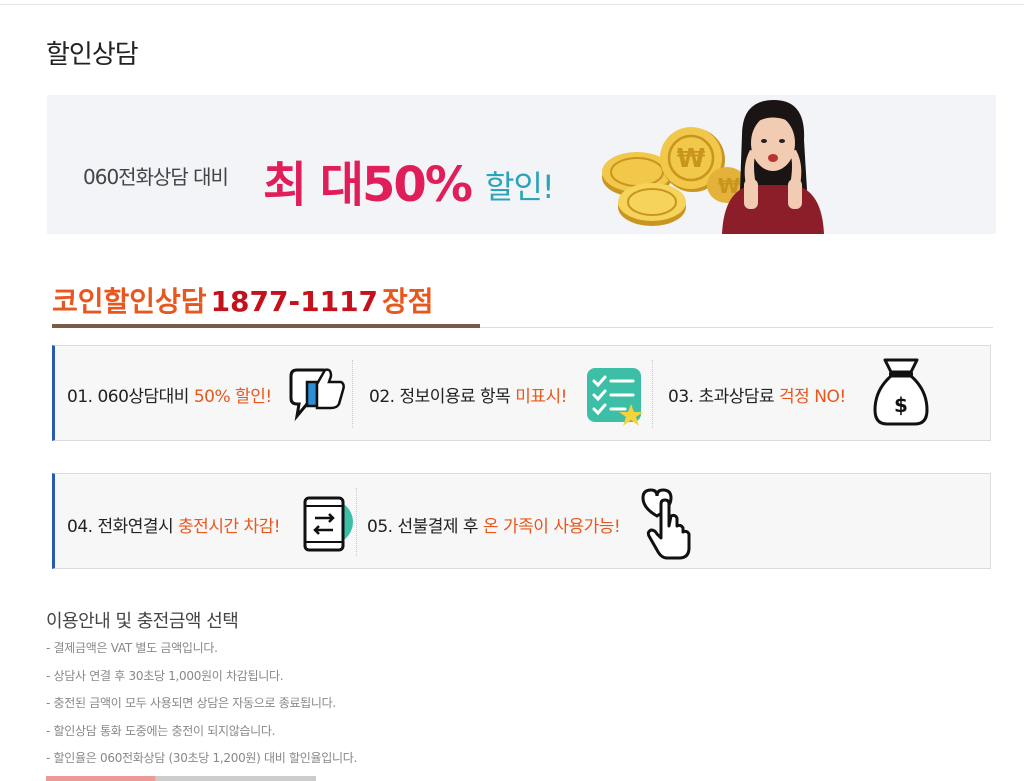 The width and height of the screenshot is (1024, 781). I want to click on feature-item-2: 02. 정보이용료 항목 미표시!, so click(504, 393).